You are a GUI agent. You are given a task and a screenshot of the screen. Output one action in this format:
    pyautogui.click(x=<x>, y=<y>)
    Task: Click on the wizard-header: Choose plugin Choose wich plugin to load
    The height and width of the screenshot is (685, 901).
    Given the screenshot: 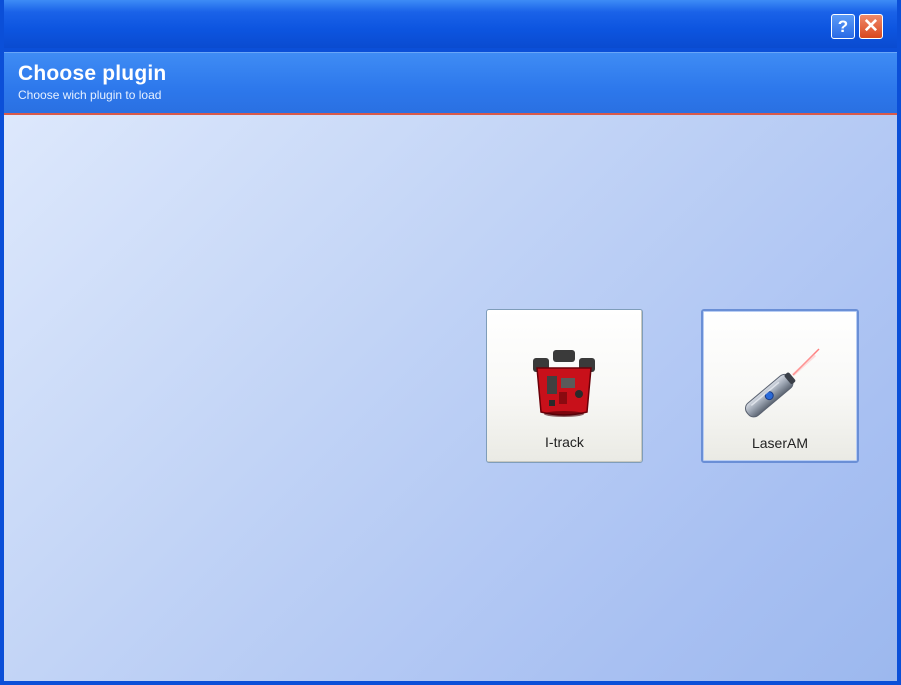 What is the action you would take?
    pyautogui.click(x=450, y=83)
    